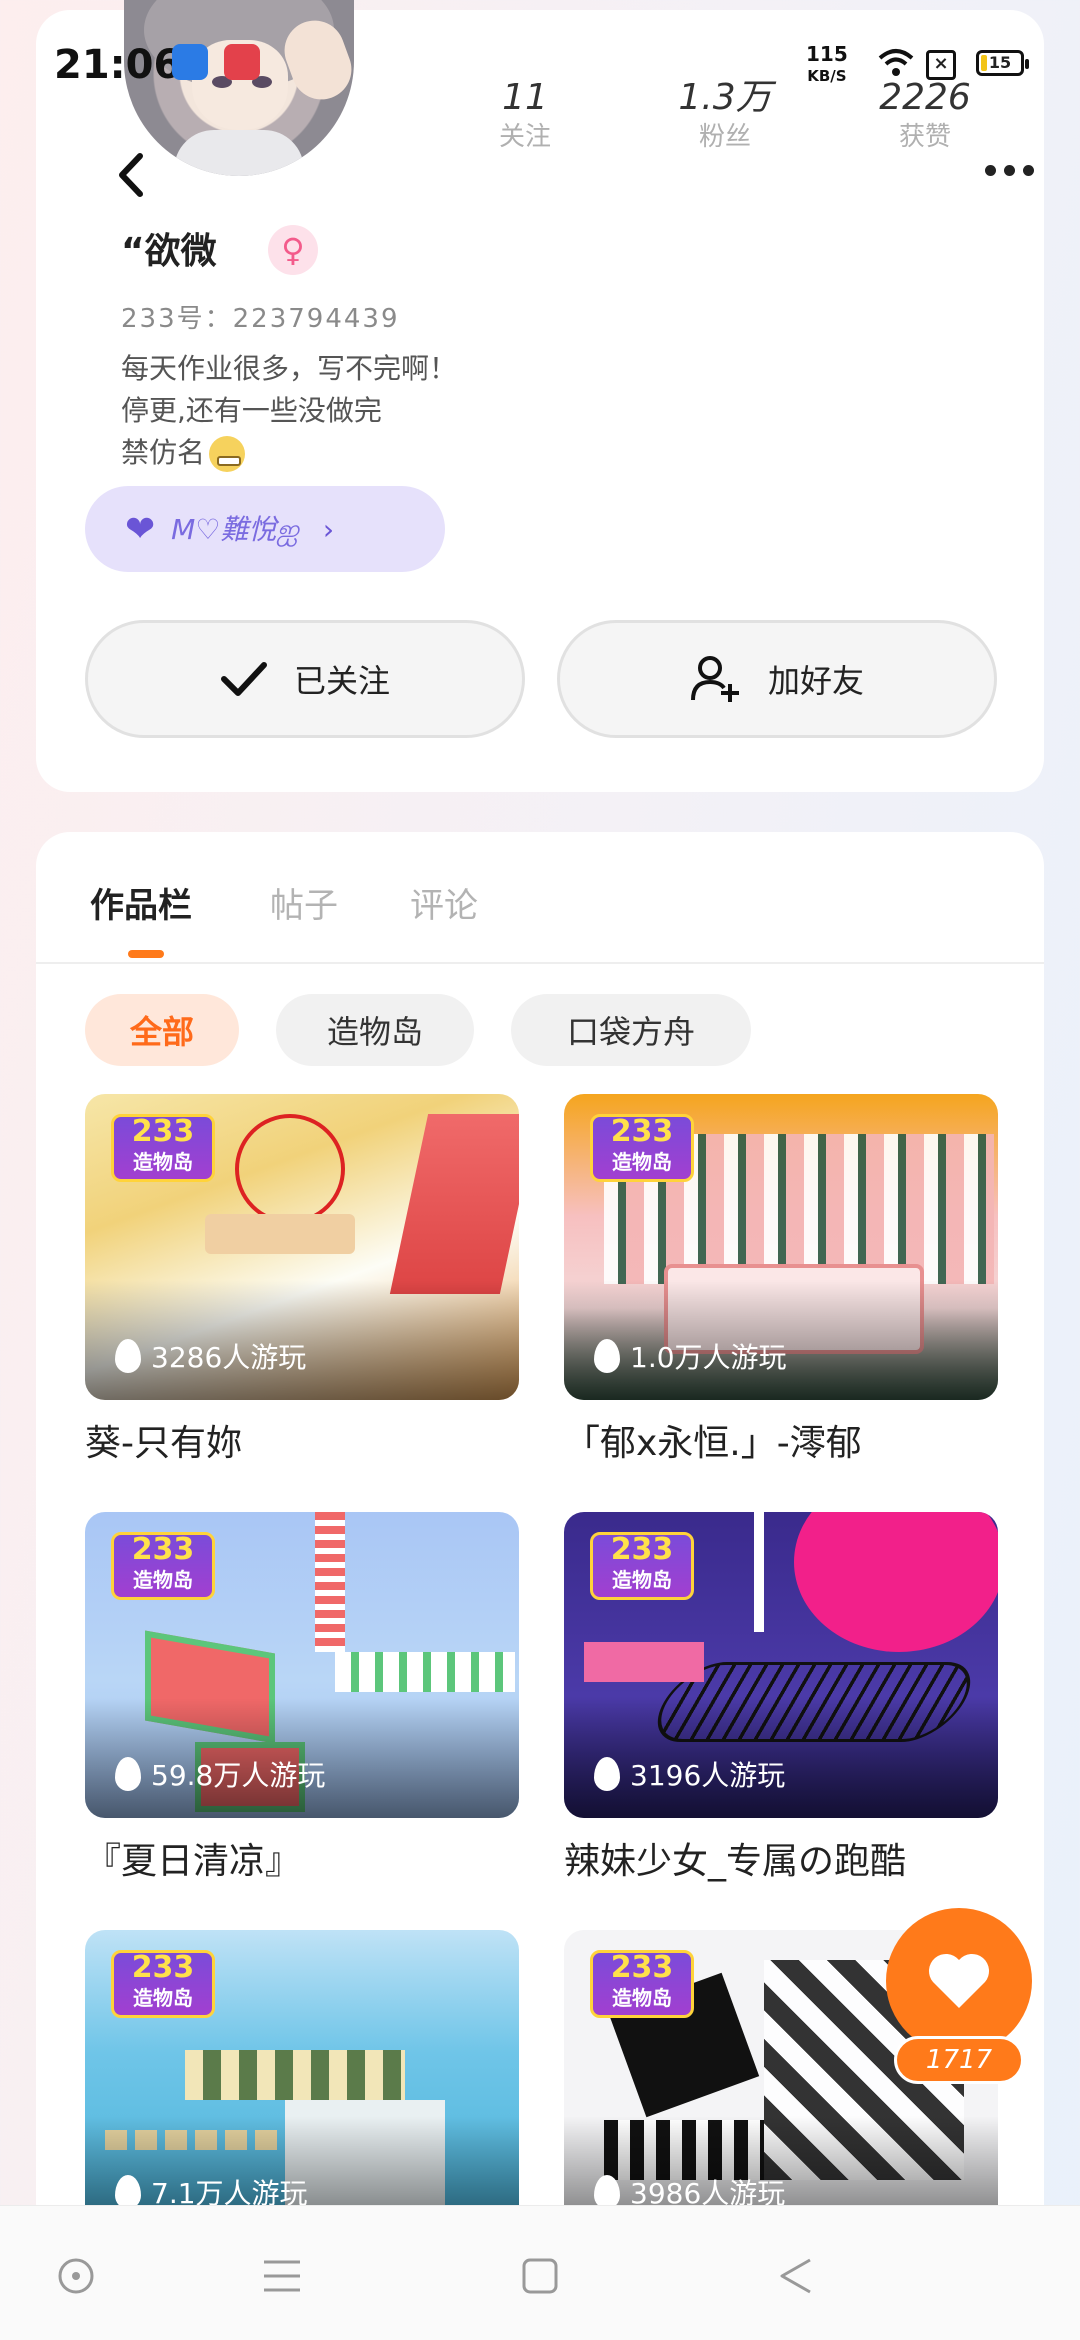 The height and width of the screenshot is (2340, 1080). I want to click on game-card: 233 造物岛 3286人游玩 葵-只有妳, so click(302, 1280).